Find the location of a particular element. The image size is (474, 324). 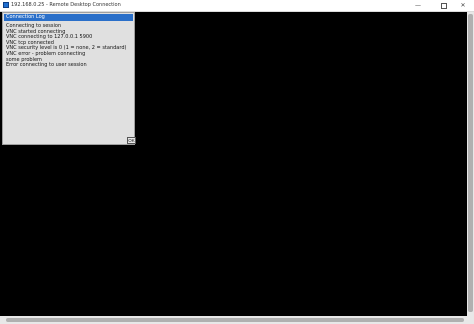

scrollbar-corner is located at coordinates (470, 320).